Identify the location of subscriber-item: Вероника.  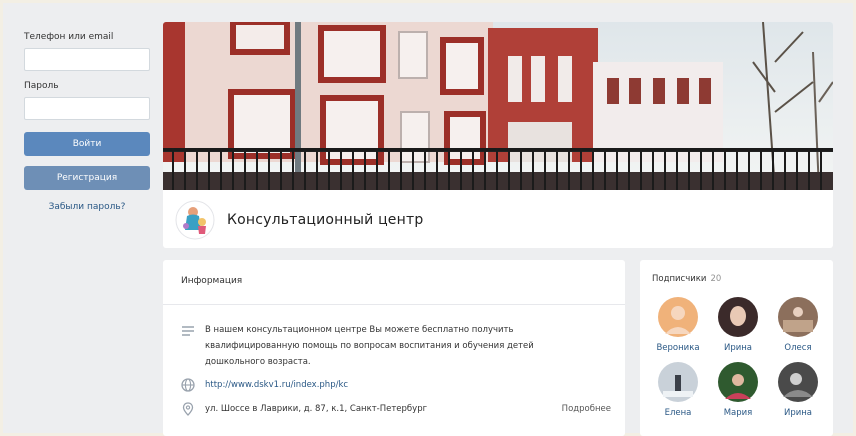
(678, 324).